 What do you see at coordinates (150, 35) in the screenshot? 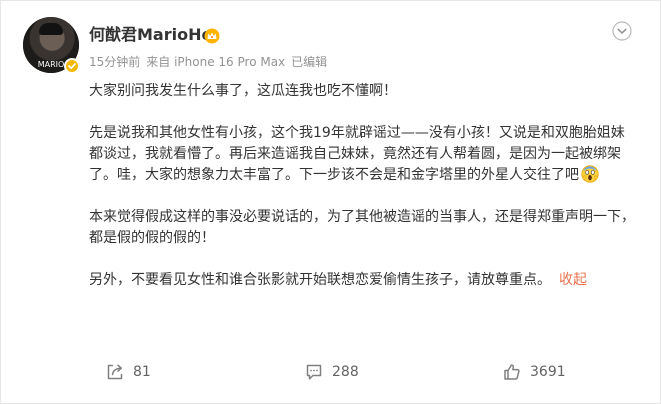
I see `username: 何猷君MarioHo` at bounding box center [150, 35].